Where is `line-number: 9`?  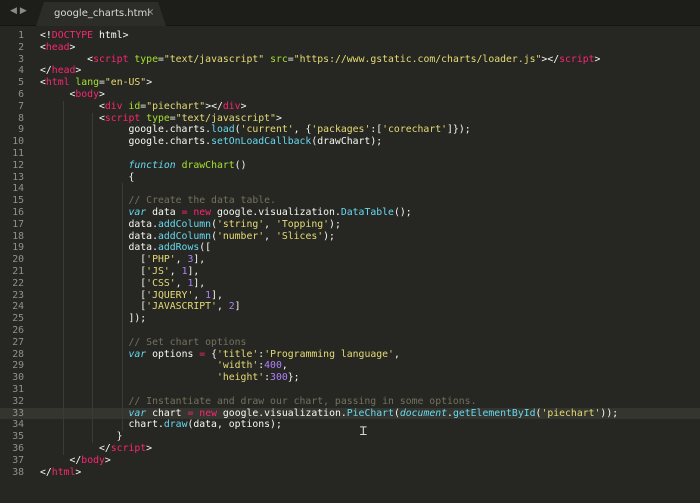
line-number: 9 is located at coordinates (21, 130).